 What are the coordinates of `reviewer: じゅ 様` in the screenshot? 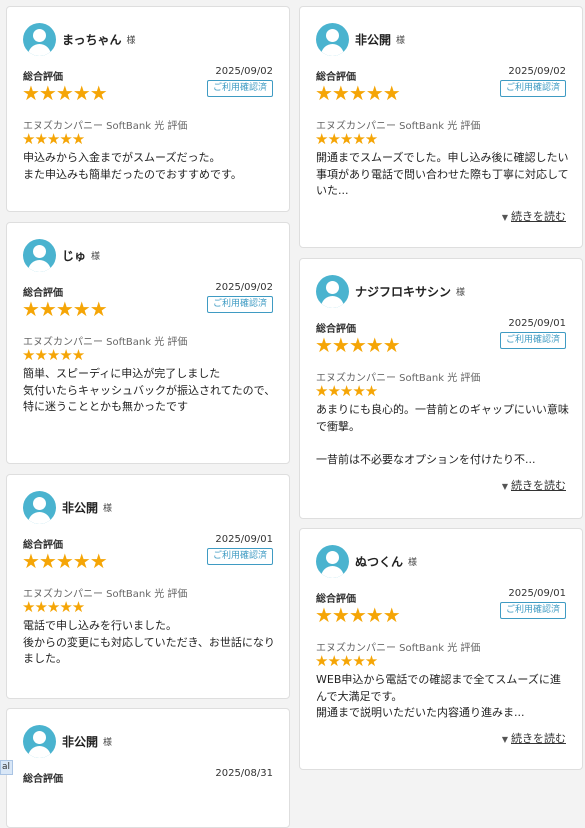 It's located at (61, 255).